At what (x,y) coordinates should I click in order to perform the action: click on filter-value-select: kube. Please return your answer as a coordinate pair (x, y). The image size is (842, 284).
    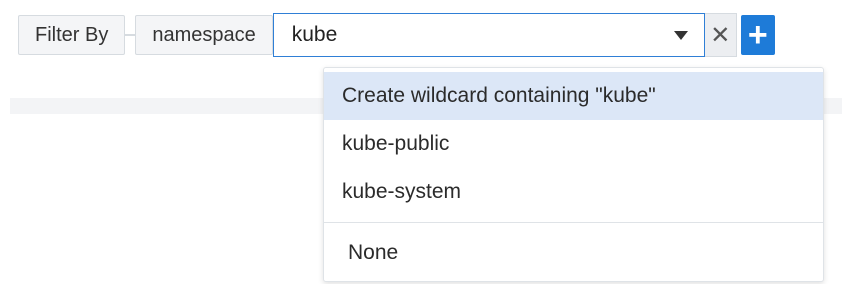
    Looking at the image, I should click on (488, 35).